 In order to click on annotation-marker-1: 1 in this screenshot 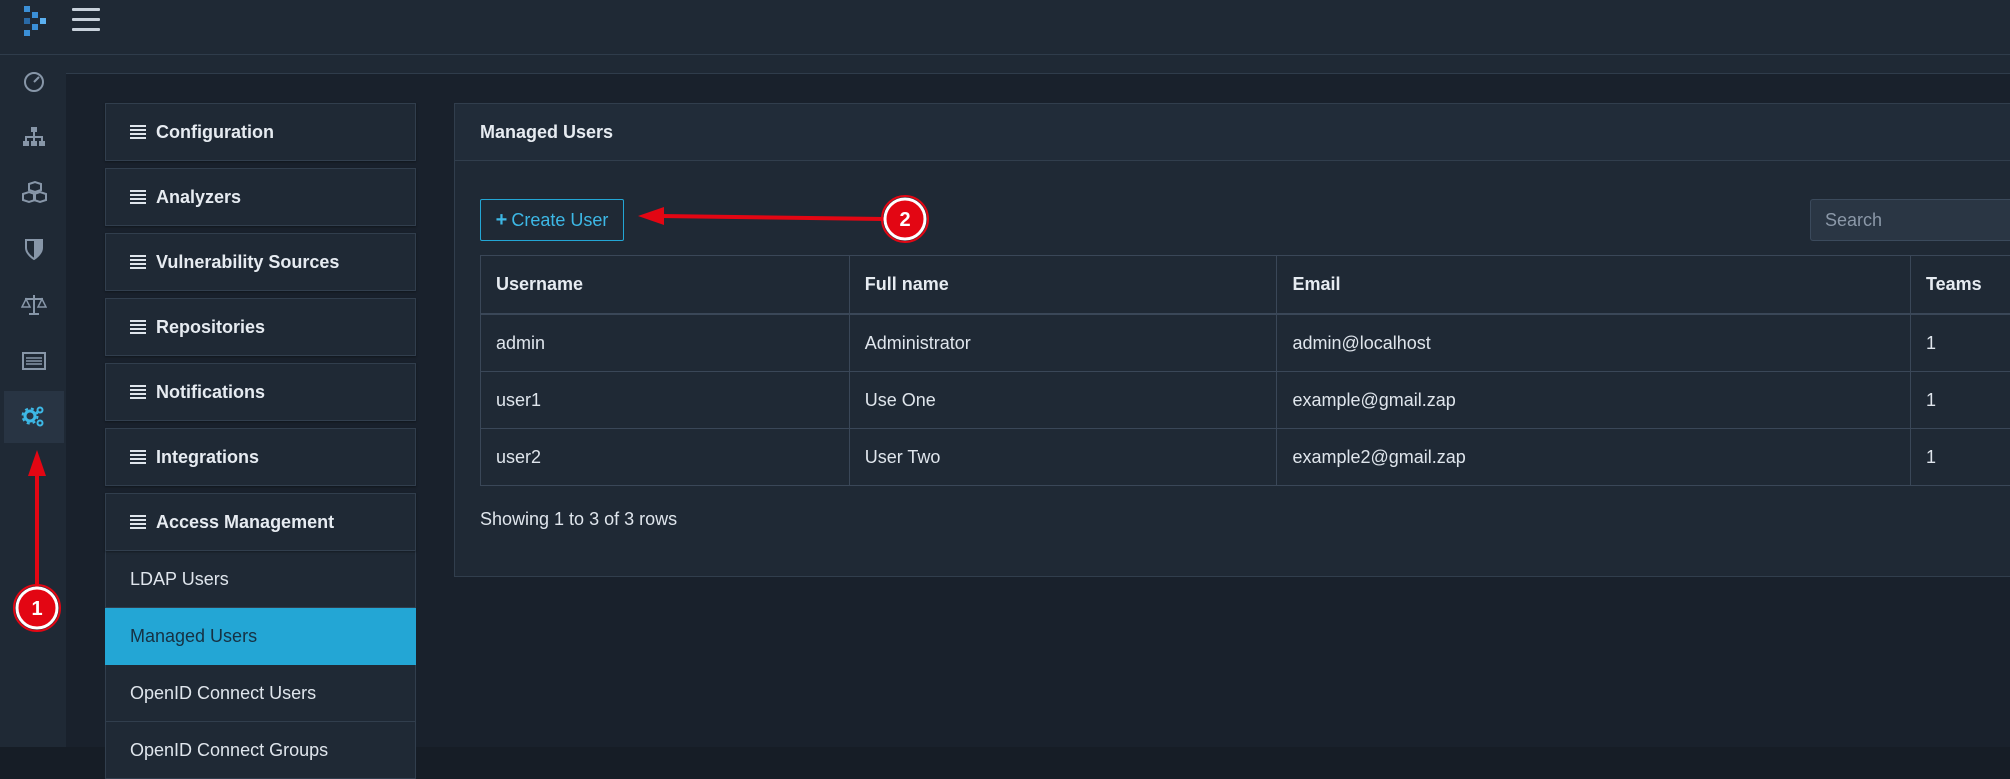, I will do `click(37, 608)`.